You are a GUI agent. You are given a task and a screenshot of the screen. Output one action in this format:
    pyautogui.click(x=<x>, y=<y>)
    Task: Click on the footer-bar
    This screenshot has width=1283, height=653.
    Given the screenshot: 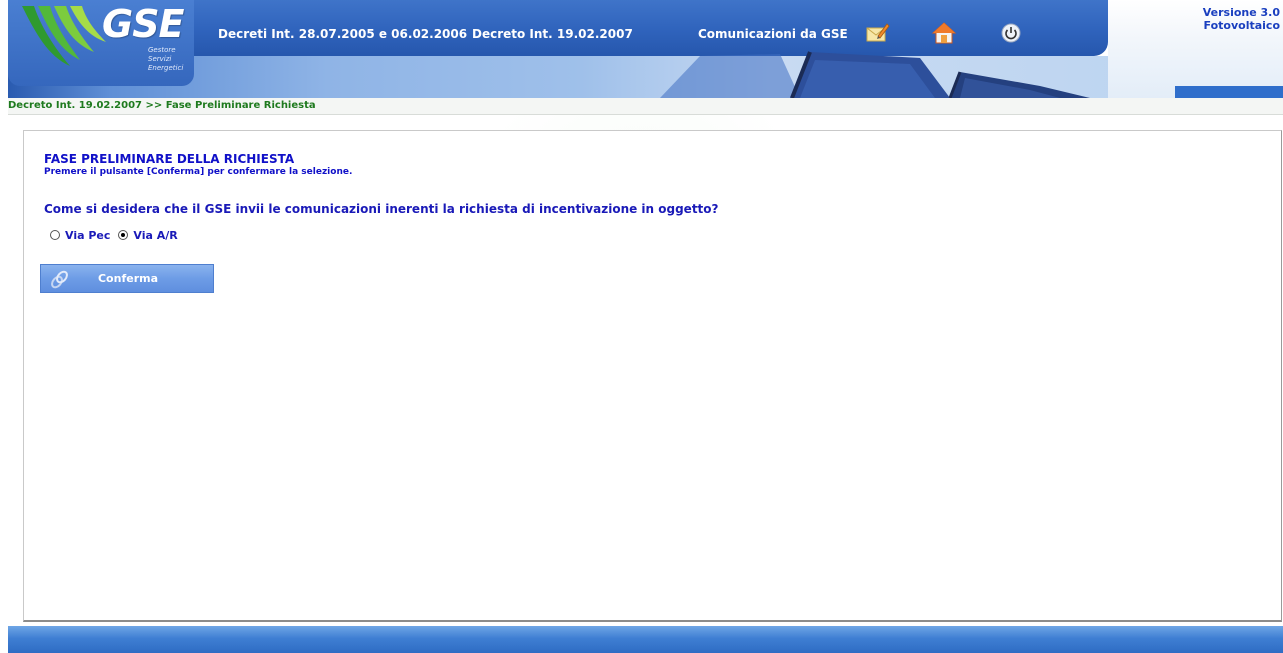 What is the action you would take?
    pyautogui.click(x=645, y=639)
    